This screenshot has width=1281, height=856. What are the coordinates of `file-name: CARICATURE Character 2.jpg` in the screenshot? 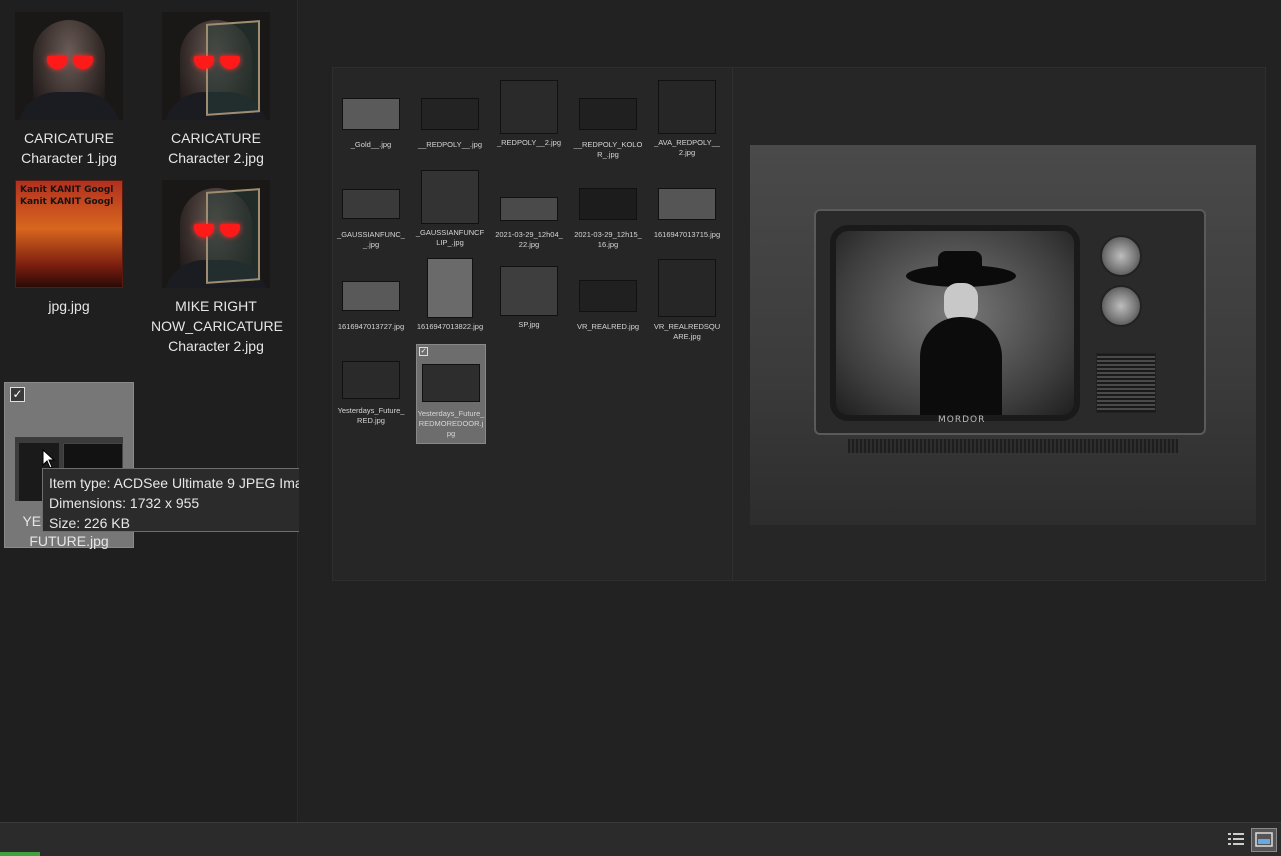 It's located at (216, 148).